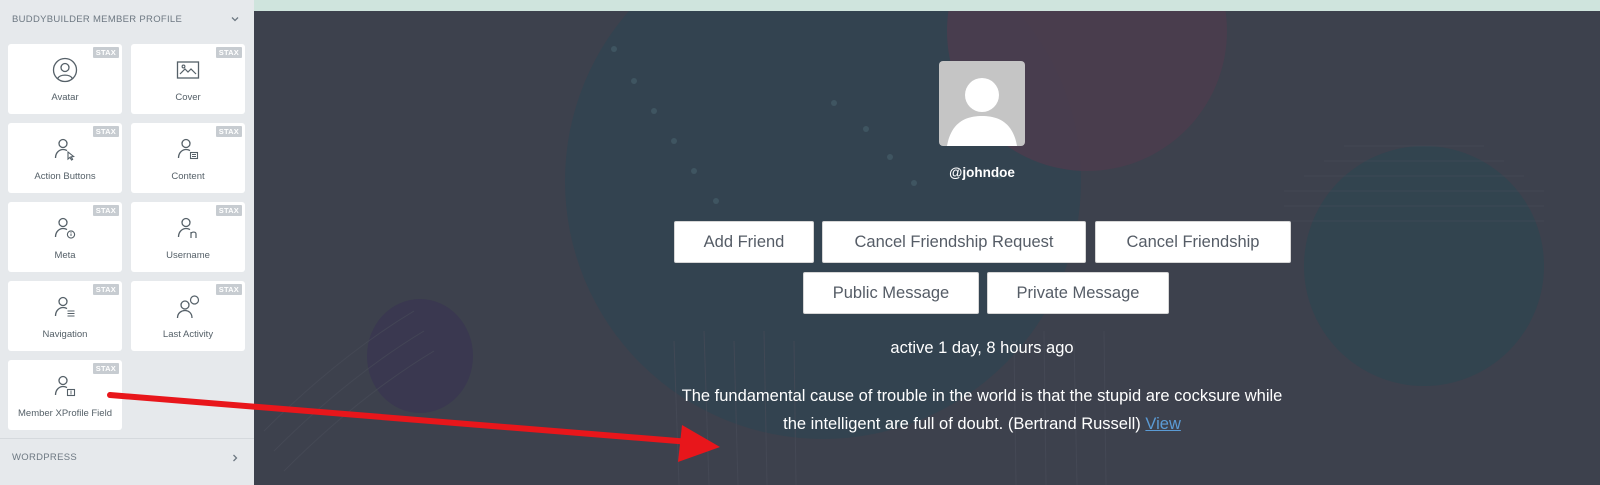  What do you see at coordinates (982, 172) in the screenshot?
I see `profile-username: @johndoe` at bounding box center [982, 172].